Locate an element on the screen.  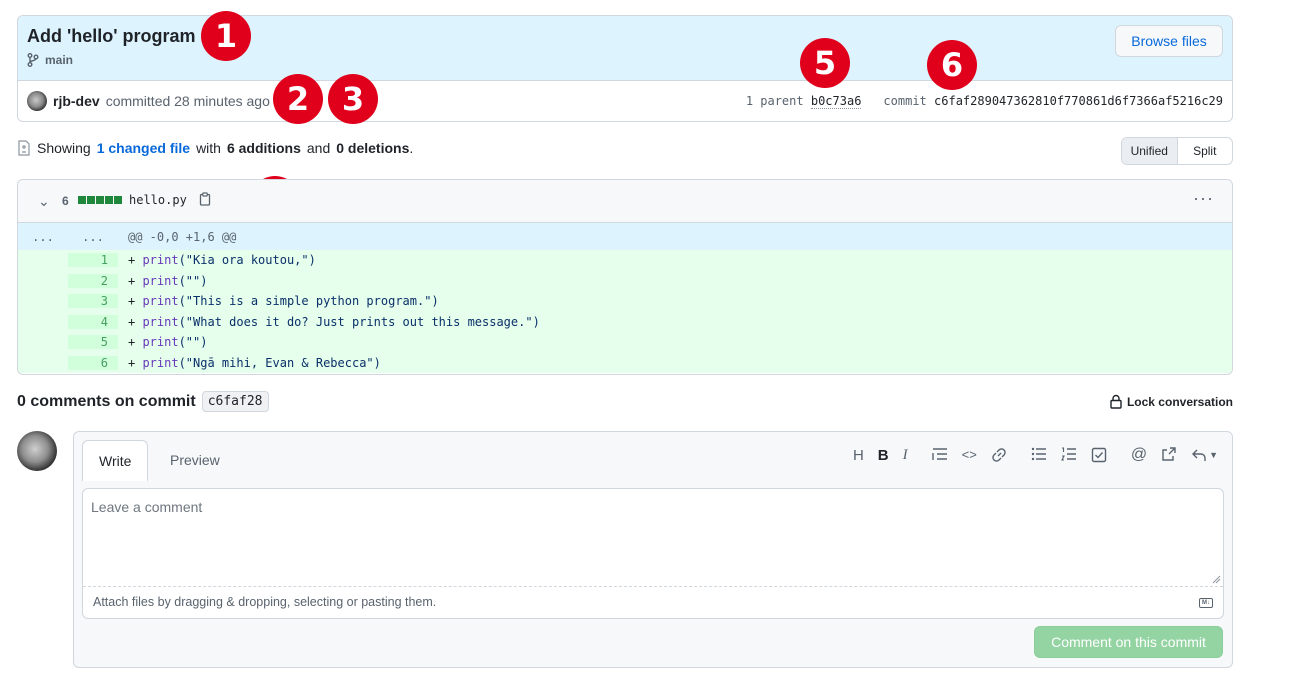
heading-icon: H is located at coordinates (858, 455).